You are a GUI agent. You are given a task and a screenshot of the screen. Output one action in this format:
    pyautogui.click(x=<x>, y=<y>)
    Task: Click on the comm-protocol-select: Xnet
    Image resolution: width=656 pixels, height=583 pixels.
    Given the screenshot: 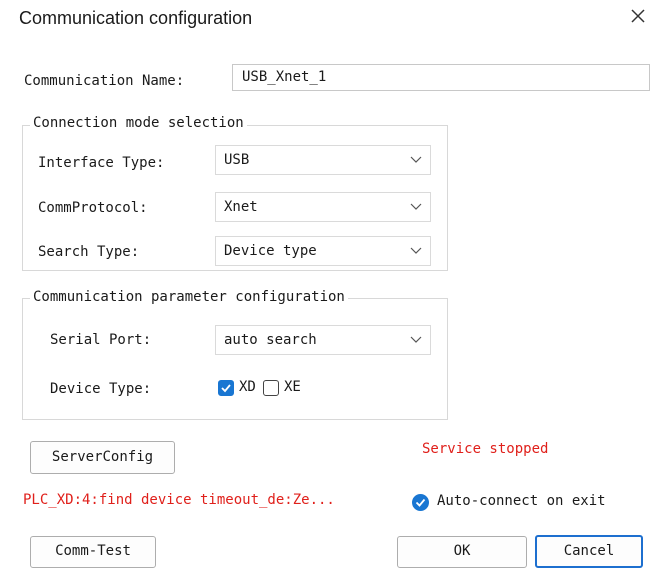 What is the action you would take?
    pyautogui.click(x=323, y=207)
    